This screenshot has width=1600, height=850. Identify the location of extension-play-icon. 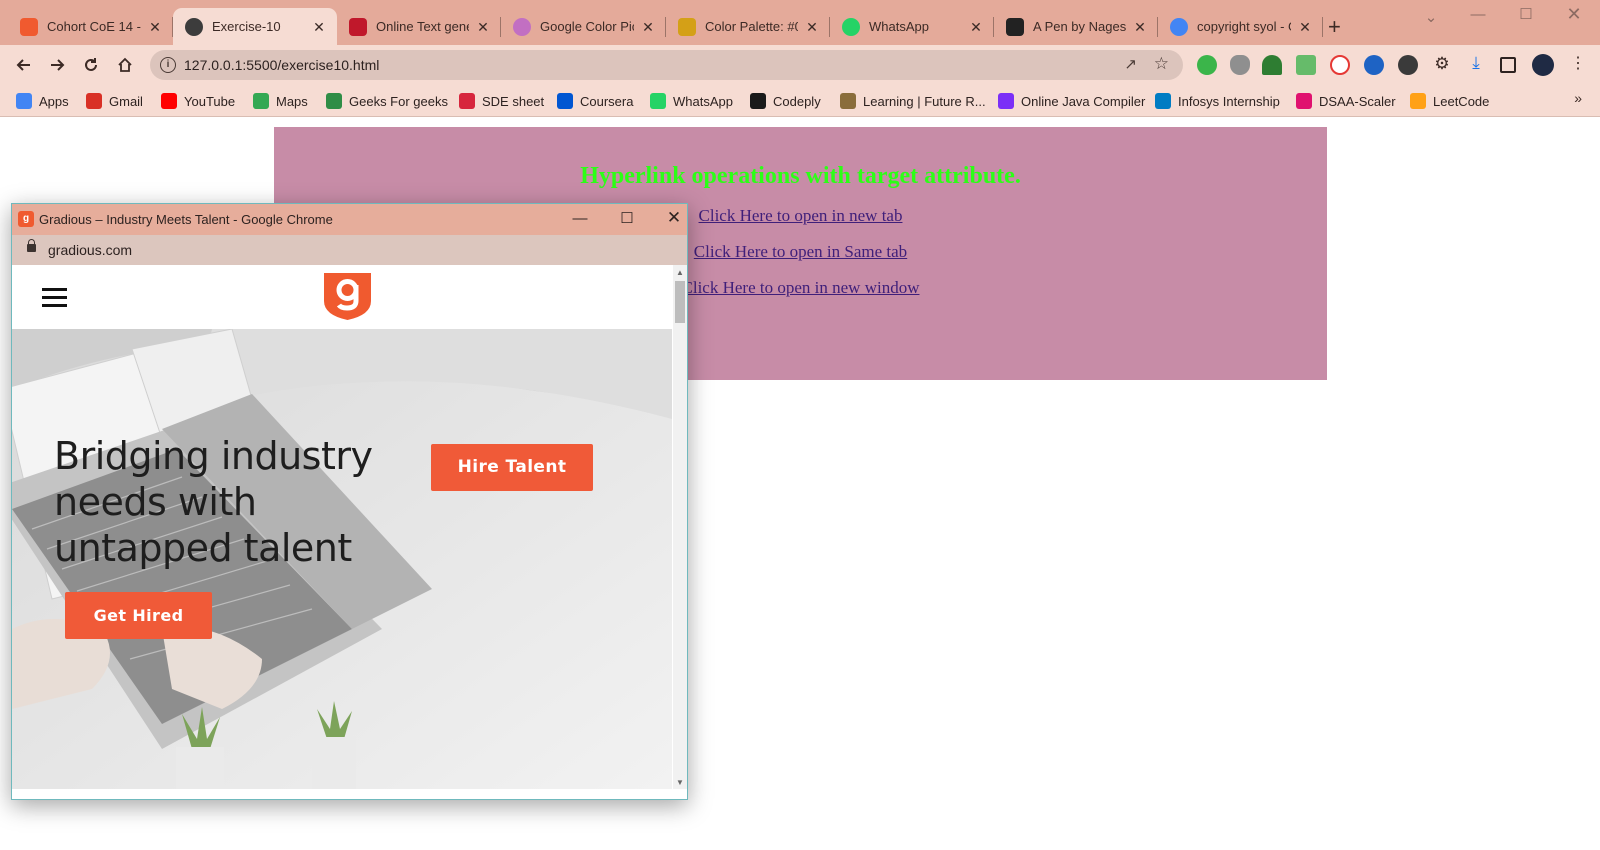
(1340, 65).